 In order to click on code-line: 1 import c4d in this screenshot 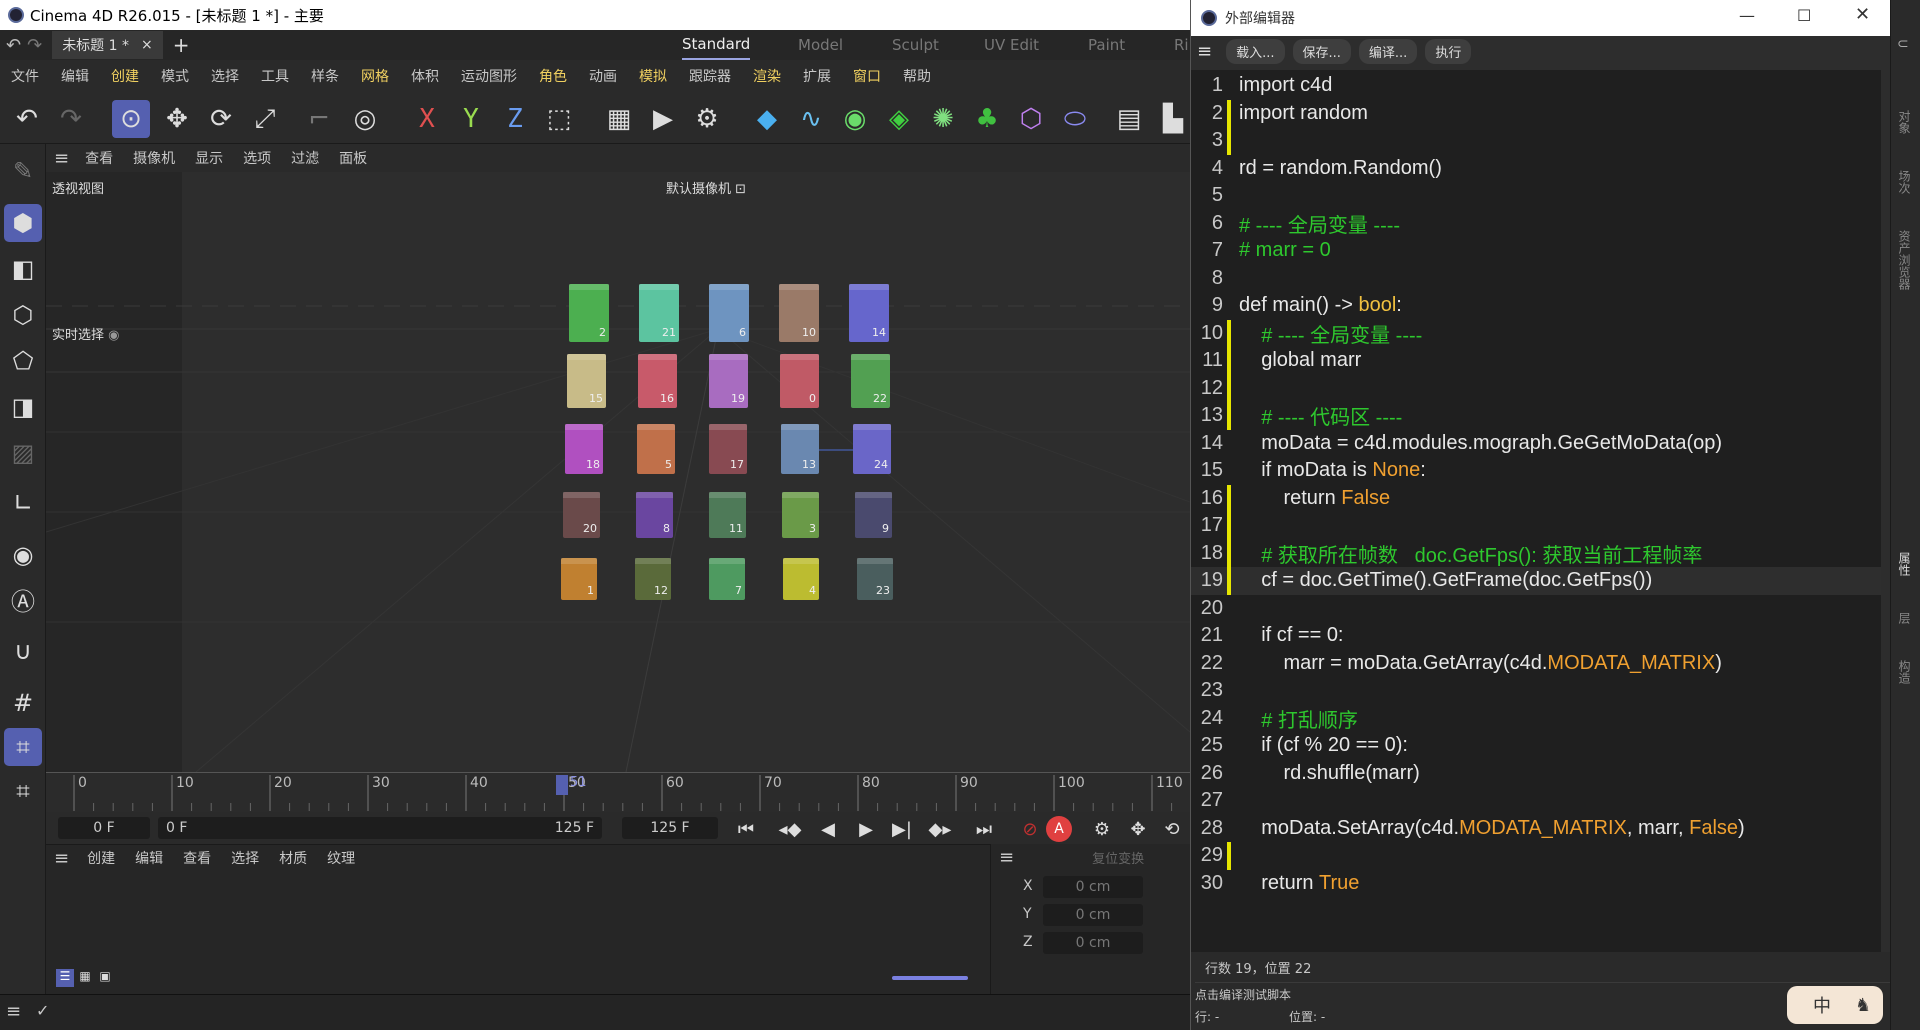, I will do `click(1536, 86)`.